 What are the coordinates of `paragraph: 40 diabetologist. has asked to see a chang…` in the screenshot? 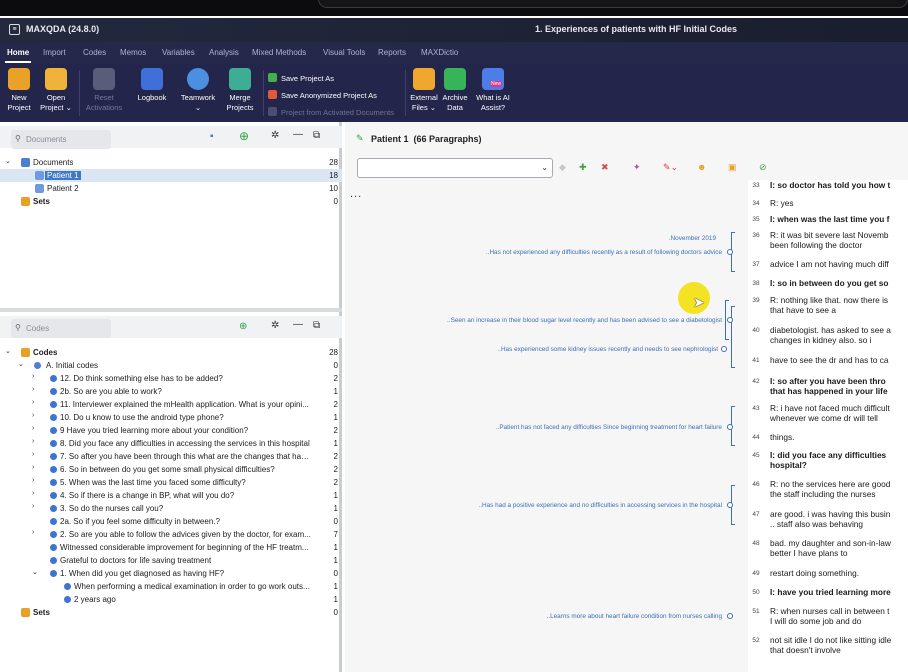 It's located at (828, 336).